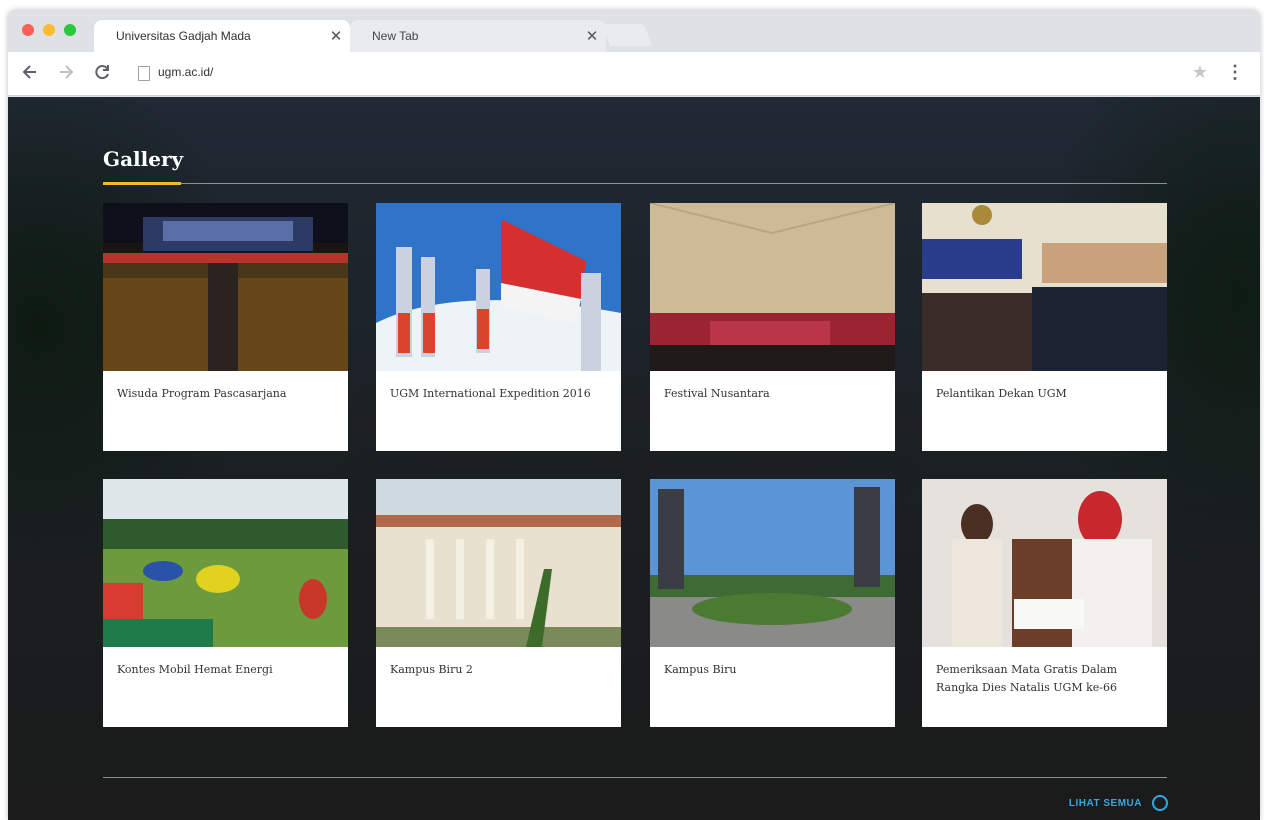 Image resolution: width=1264 pixels, height=820 pixels. I want to click on page-title: Gallery, so click(143, 159).